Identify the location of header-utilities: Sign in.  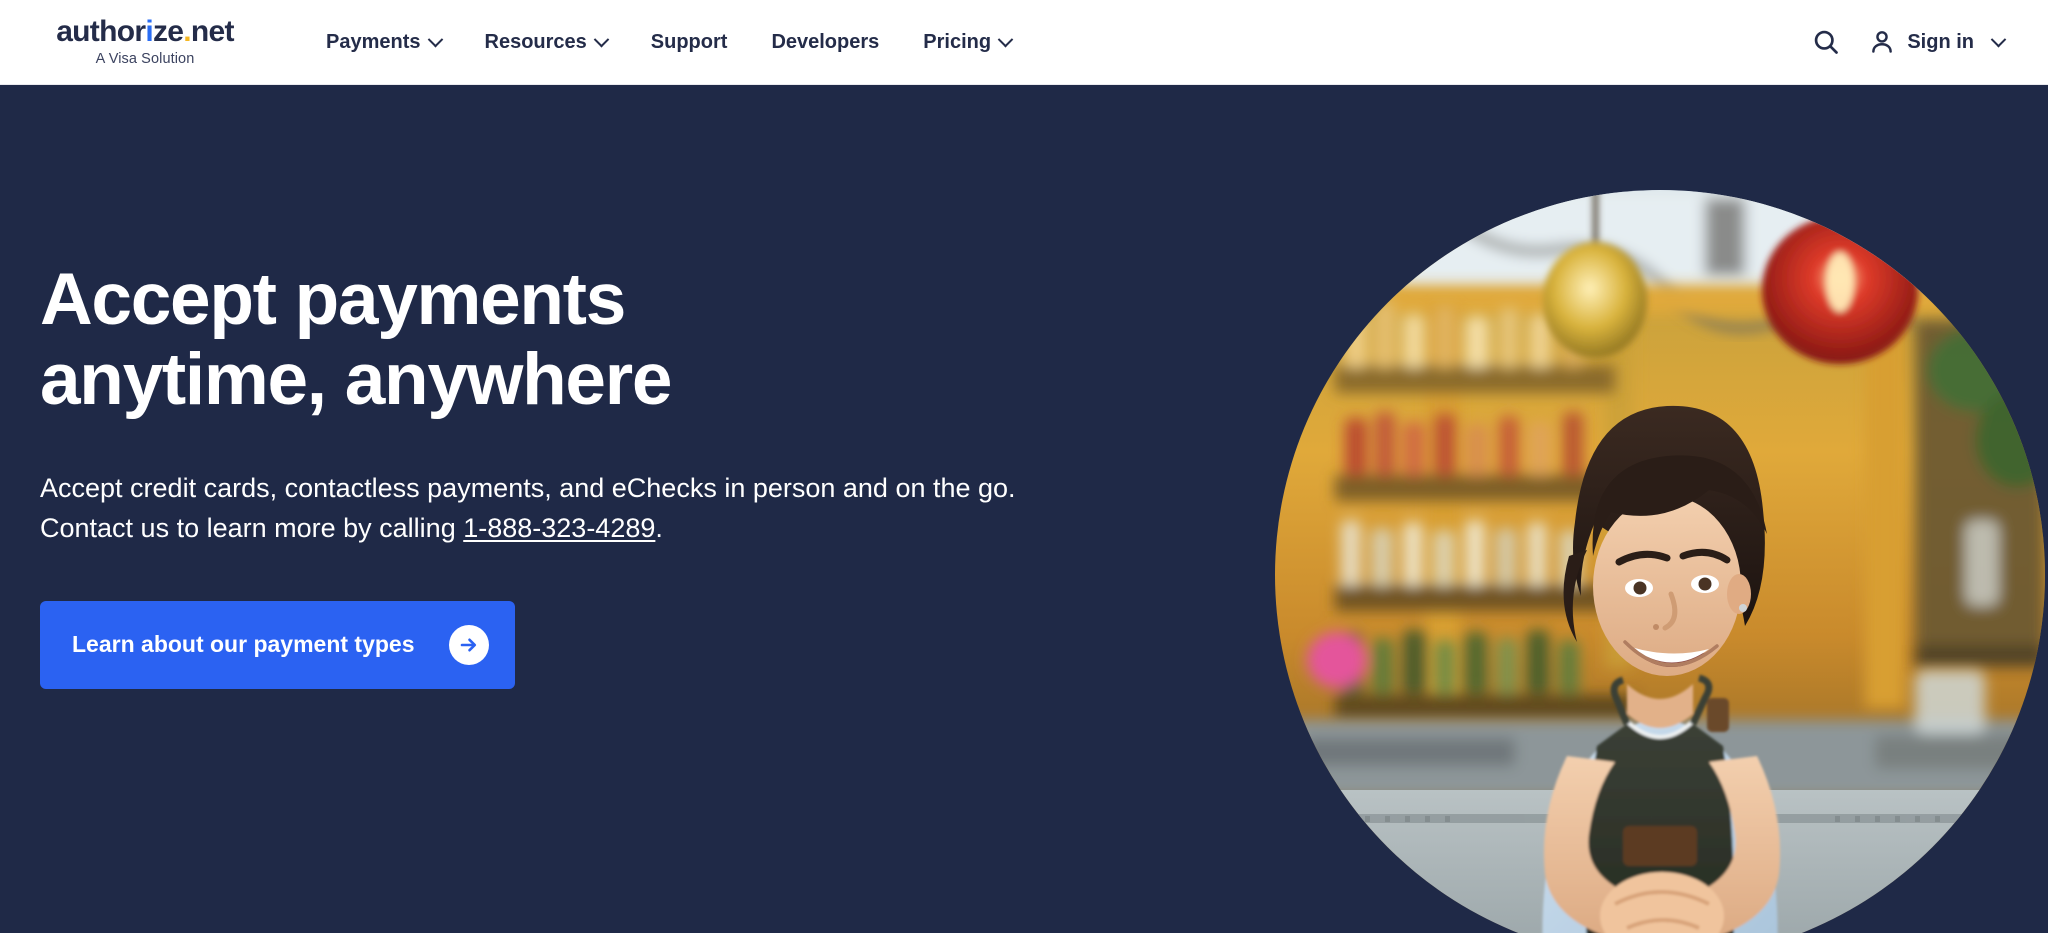
(1905, 42).